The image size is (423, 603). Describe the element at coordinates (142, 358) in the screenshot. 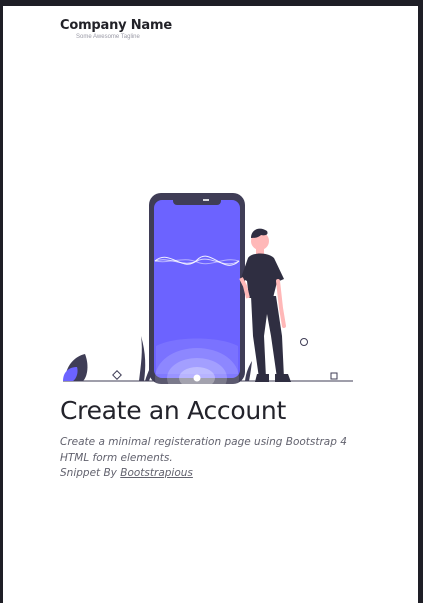

I see `grass-icon` at that location.